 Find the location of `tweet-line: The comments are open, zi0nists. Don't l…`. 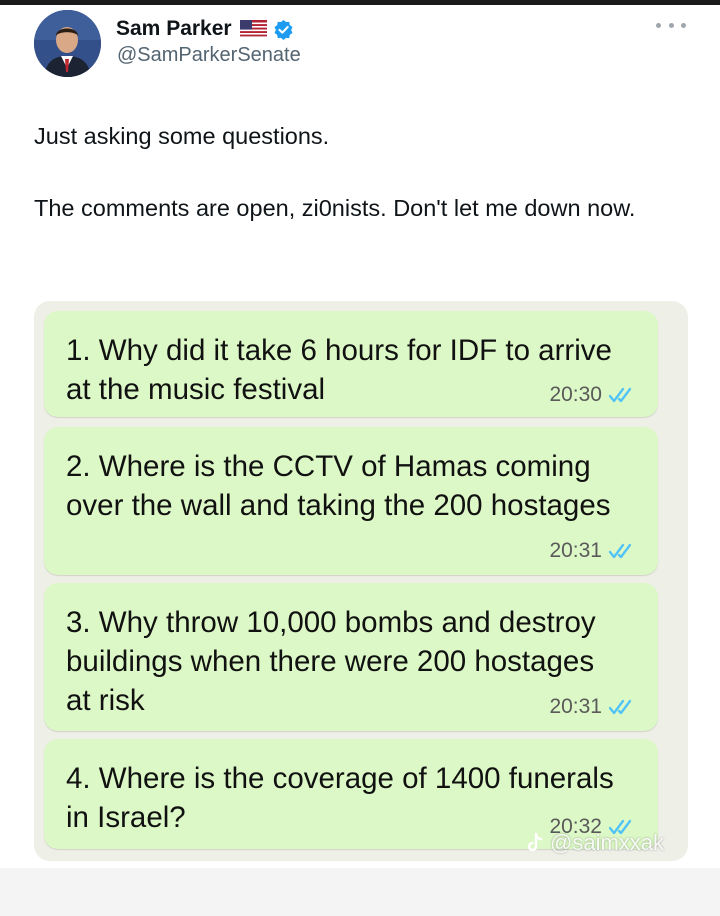

tweet-line: The comments are open, zi0nists. Don't l… is located at coordinates (335, 208).